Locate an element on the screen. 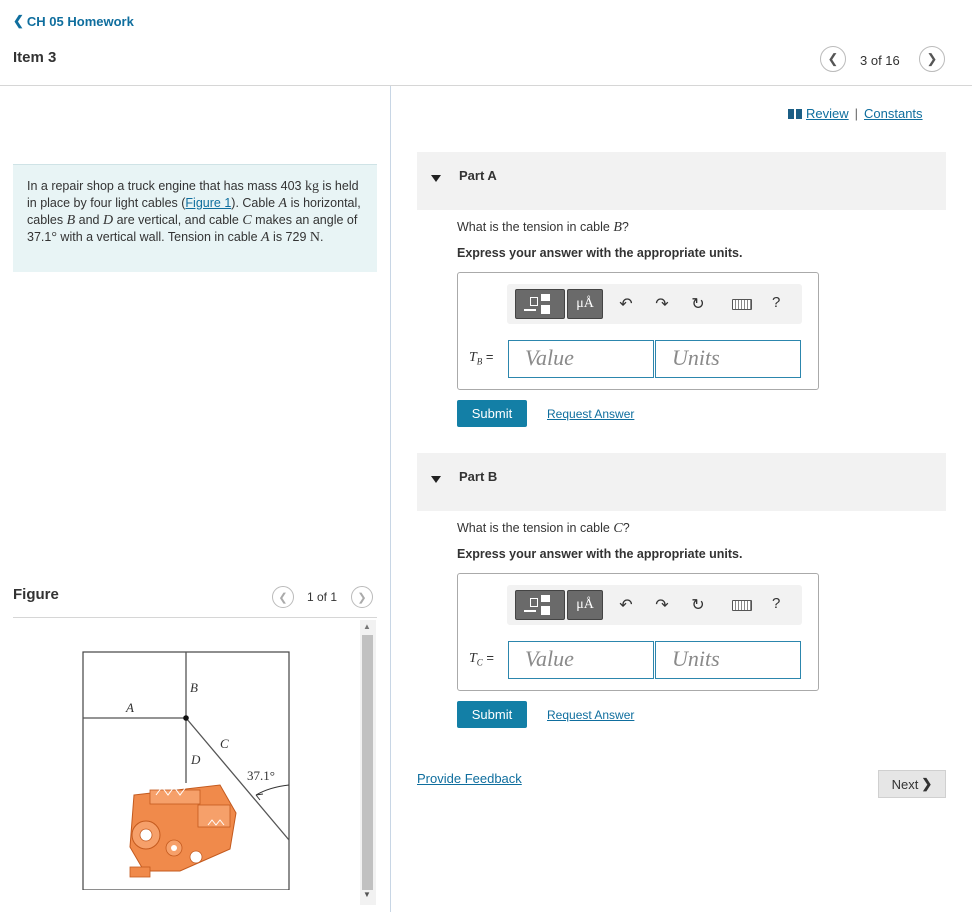 The width and height of the screenshot is (972, 912). back-to-homework-link: ❮ CH 05 Homework is located at coordinates (73, 21).